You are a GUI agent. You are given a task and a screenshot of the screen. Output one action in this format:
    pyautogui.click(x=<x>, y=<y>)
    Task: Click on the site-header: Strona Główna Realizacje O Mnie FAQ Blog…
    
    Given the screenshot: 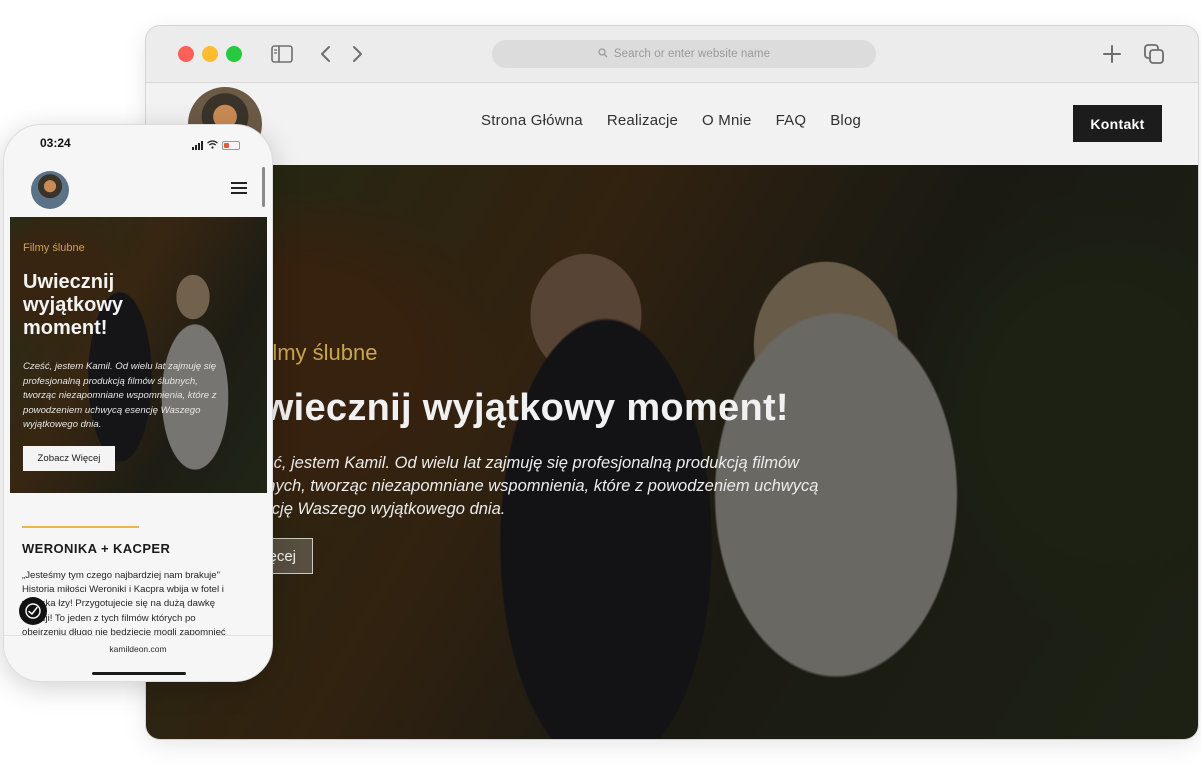 What is the action you would take?
    pyautogui.click(x=672, y=124)
    